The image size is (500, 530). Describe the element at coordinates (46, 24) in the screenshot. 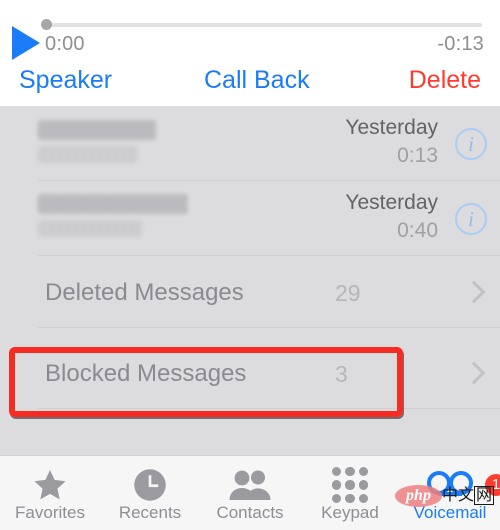

I see `playback-scrubber-knob` at that location.